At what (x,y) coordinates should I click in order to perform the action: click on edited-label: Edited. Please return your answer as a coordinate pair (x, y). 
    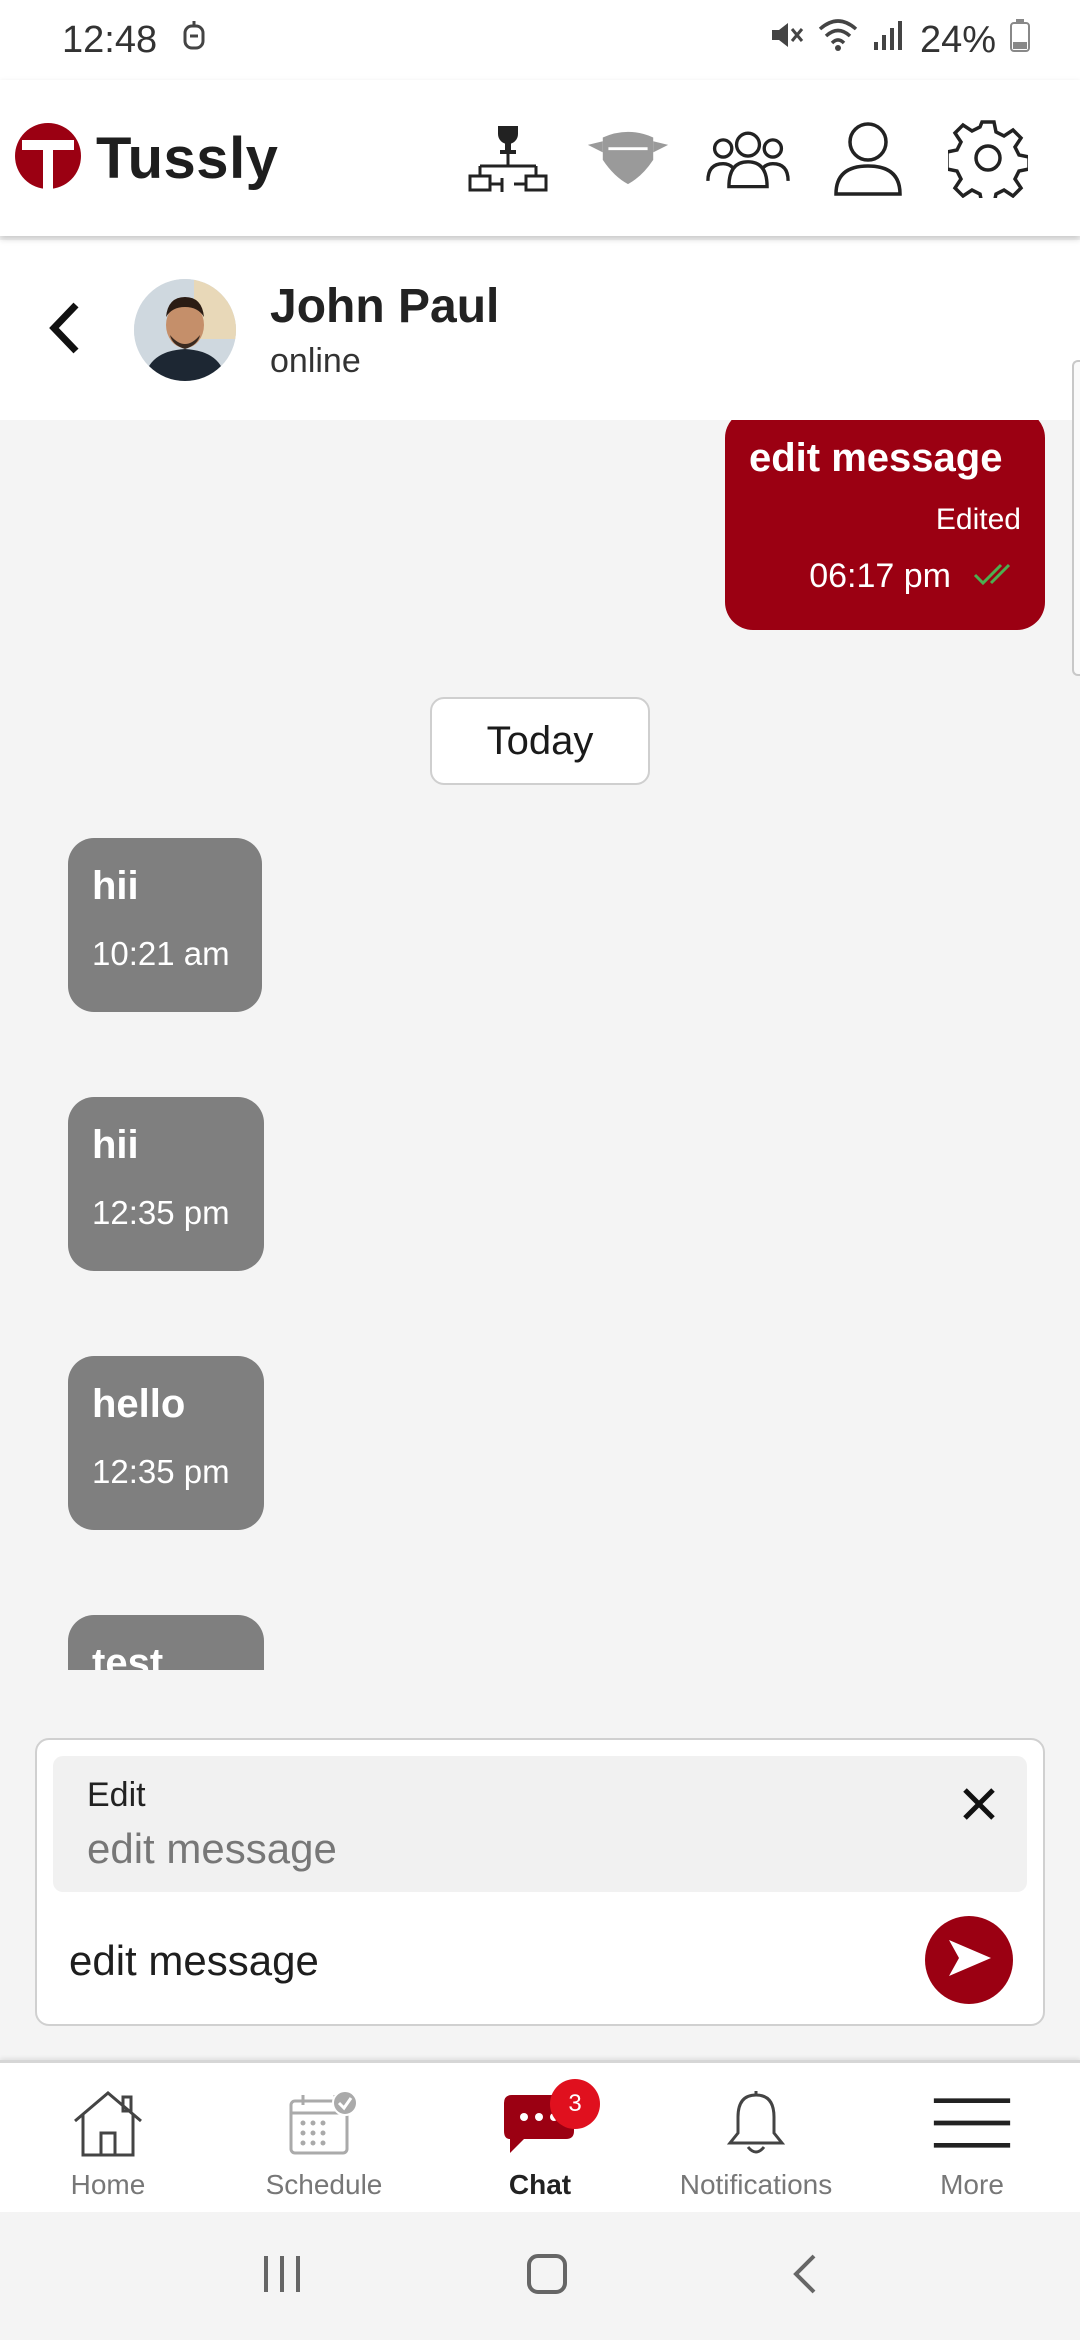
    Looking at the image, I should click on (978, 519).